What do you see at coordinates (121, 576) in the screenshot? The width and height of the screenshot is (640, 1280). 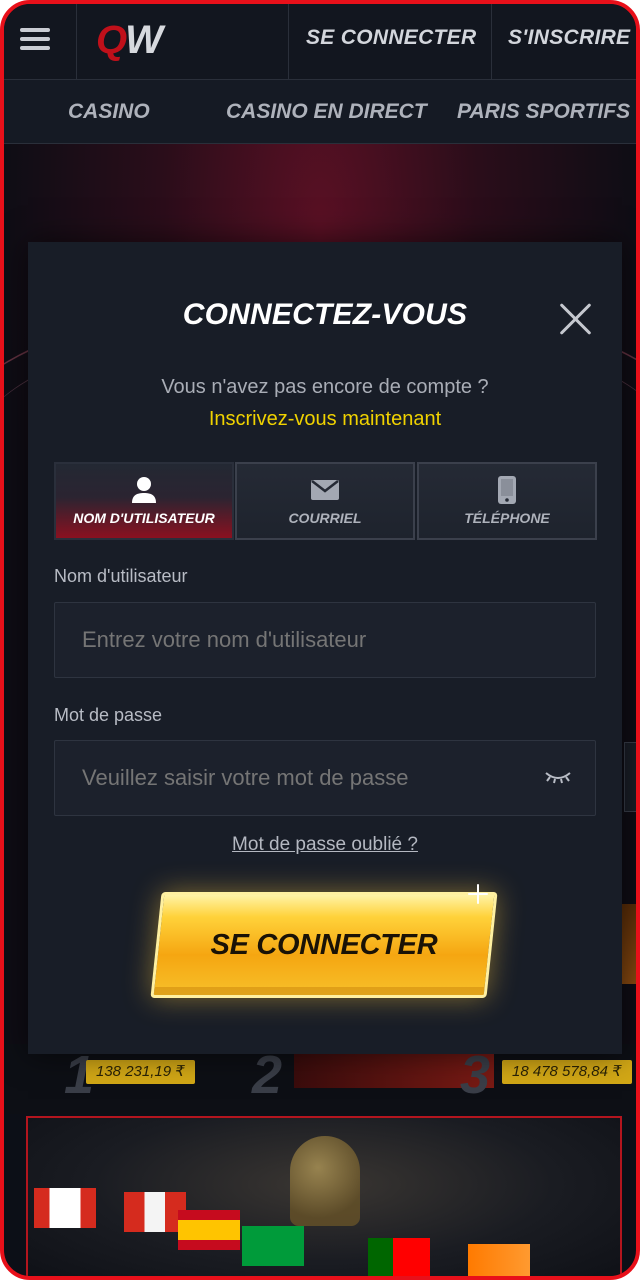 I see `username-label: Nom d'utilisateur` at bounding box center [121, 576].